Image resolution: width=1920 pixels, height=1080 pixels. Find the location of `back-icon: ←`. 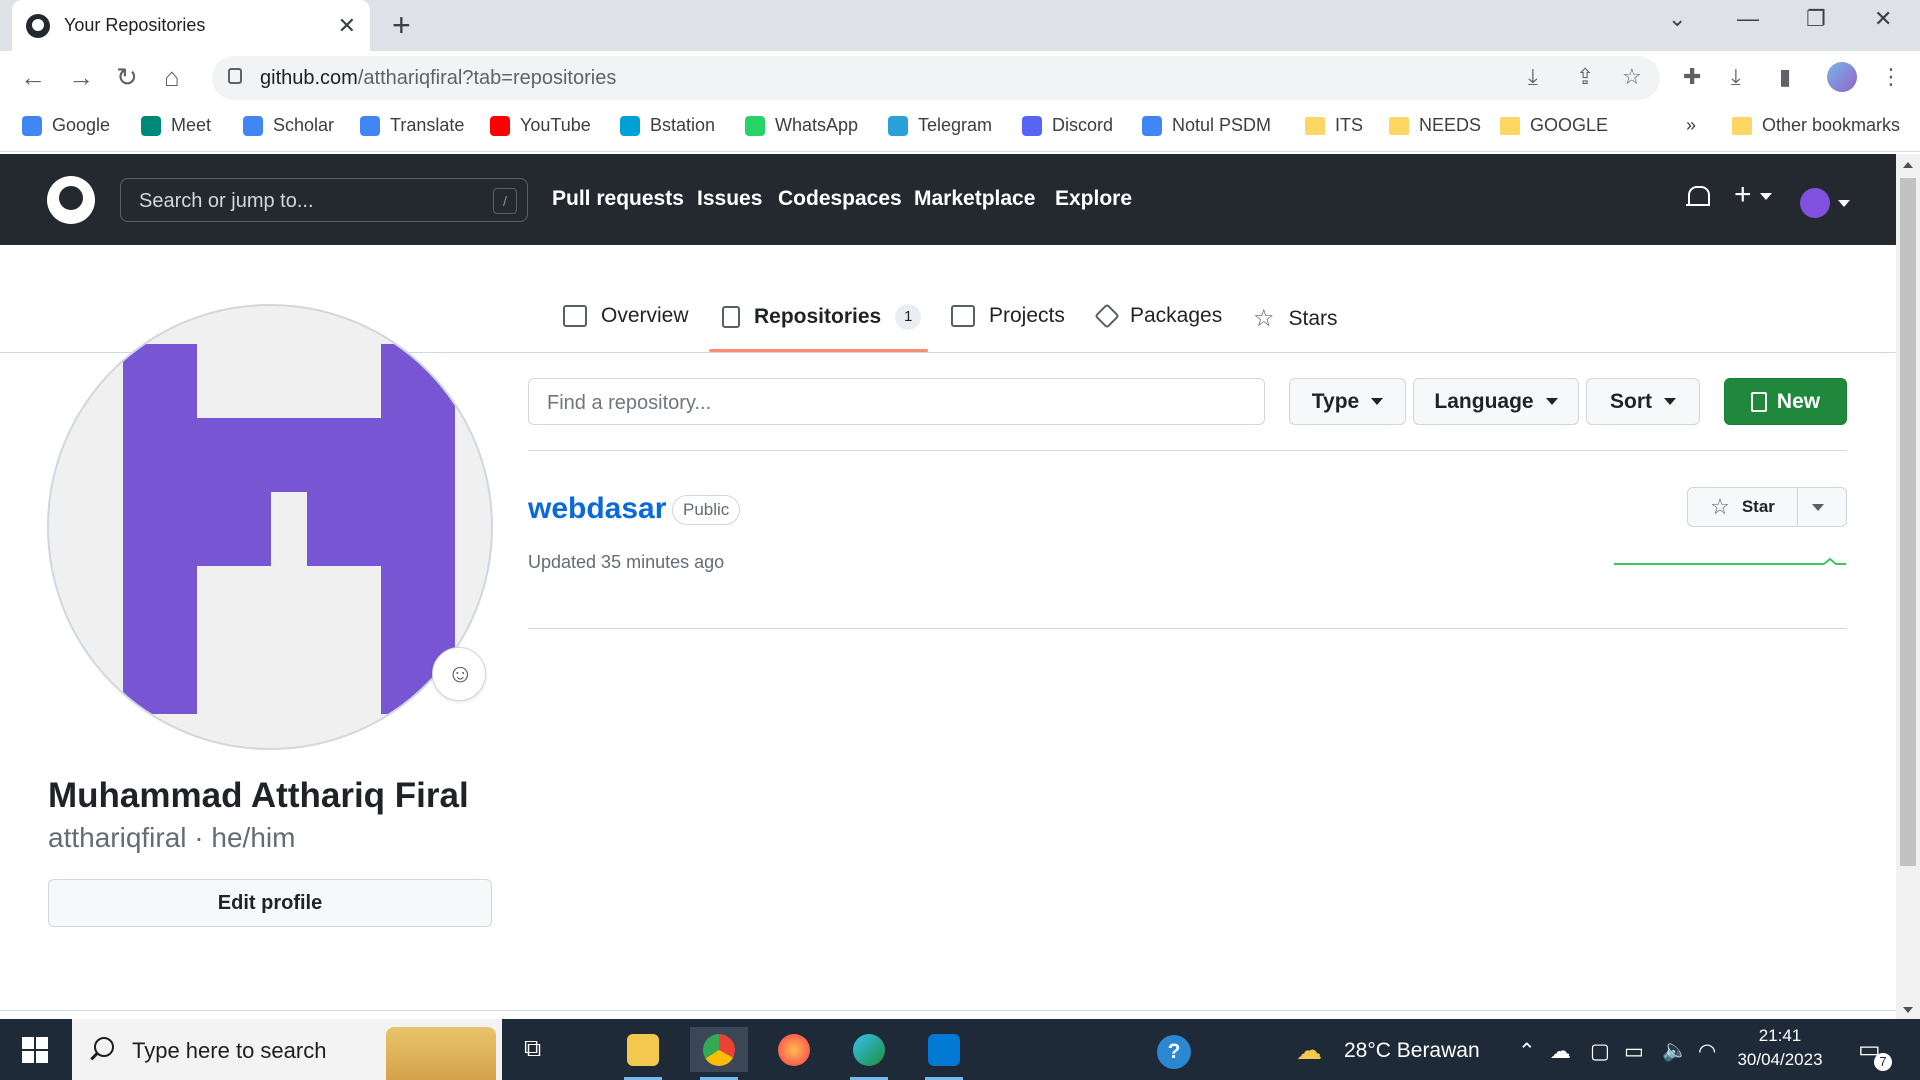

back-icon: ← is located at coordinates (33, 77).